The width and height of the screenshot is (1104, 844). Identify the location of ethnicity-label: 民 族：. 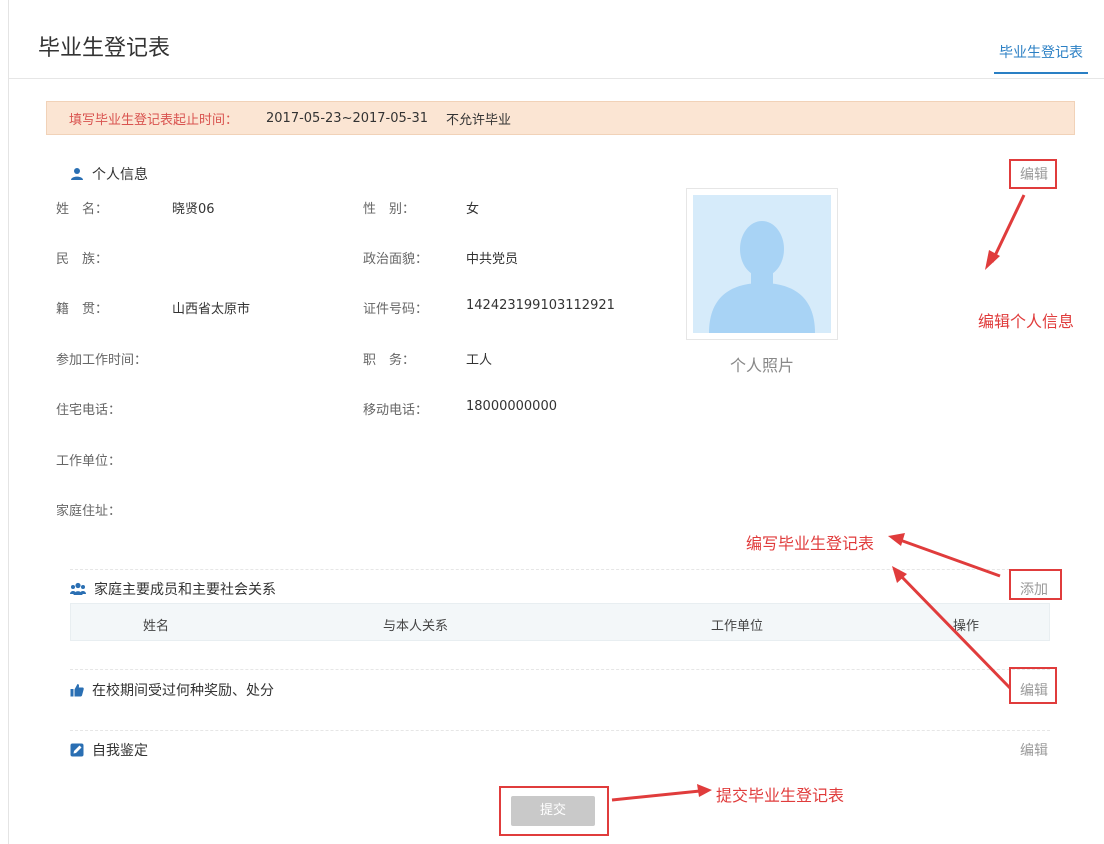
(82, 259).